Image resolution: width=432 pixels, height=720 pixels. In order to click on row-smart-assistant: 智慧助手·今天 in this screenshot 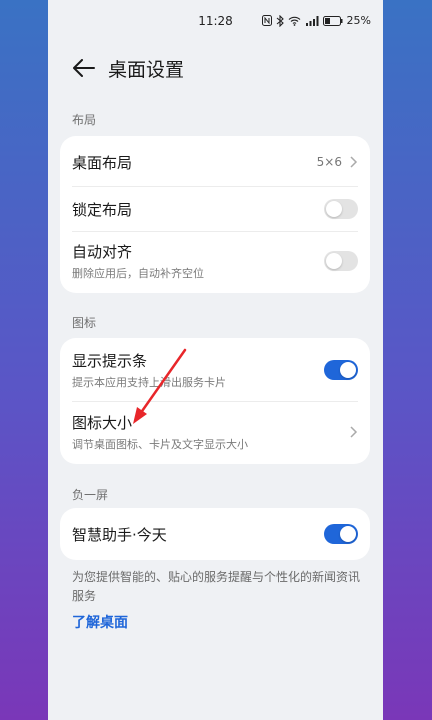, I will do `click(215, 534)`.